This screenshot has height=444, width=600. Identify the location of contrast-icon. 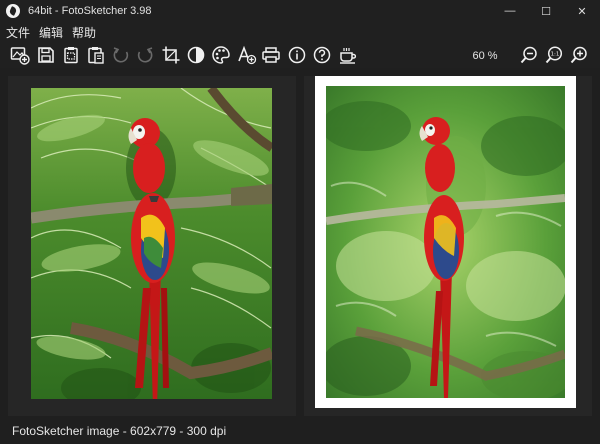
(196, 55).